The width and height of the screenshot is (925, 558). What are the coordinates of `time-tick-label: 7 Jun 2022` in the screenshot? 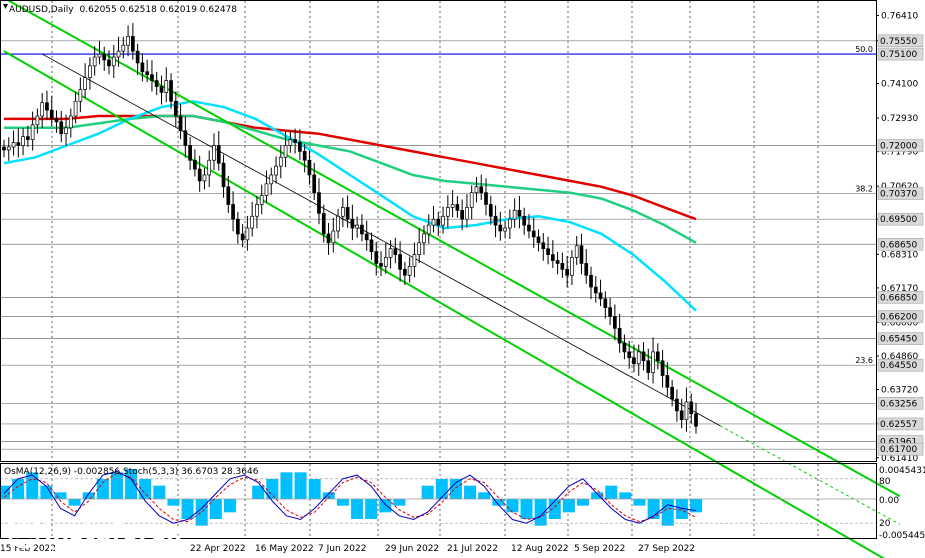 It's located at (342, 549).